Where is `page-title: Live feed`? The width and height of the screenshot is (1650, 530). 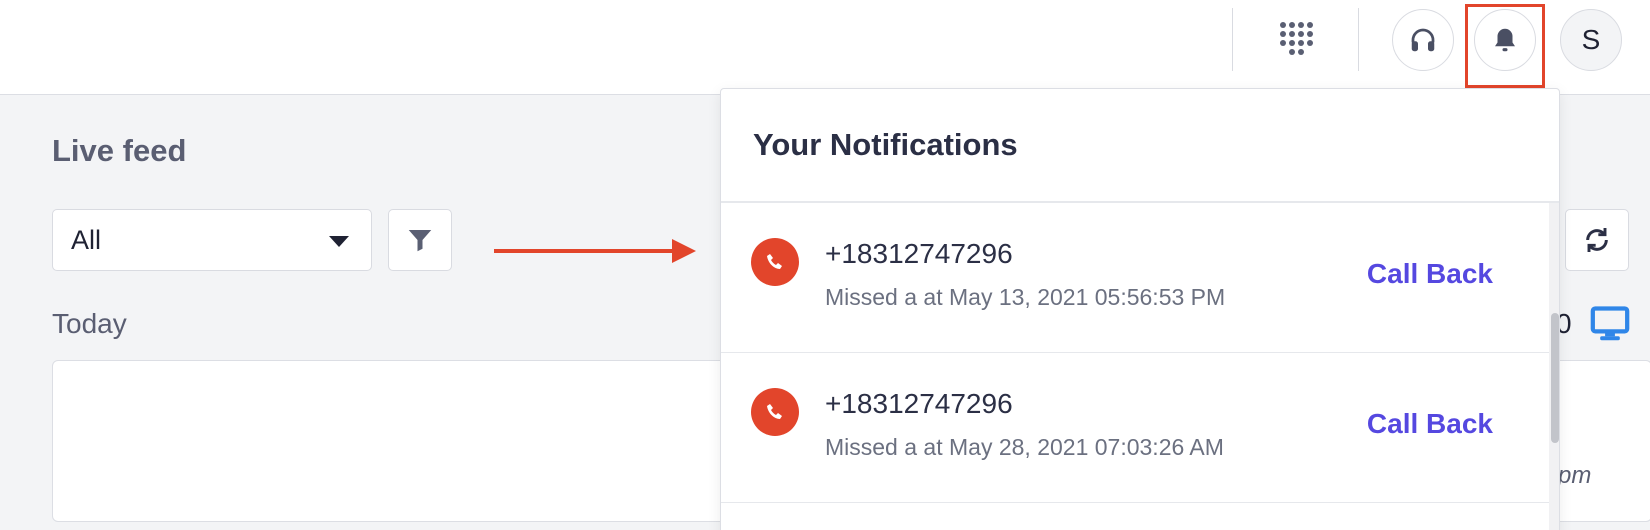
page-title: Live feed is located at coordinates (119, 150).